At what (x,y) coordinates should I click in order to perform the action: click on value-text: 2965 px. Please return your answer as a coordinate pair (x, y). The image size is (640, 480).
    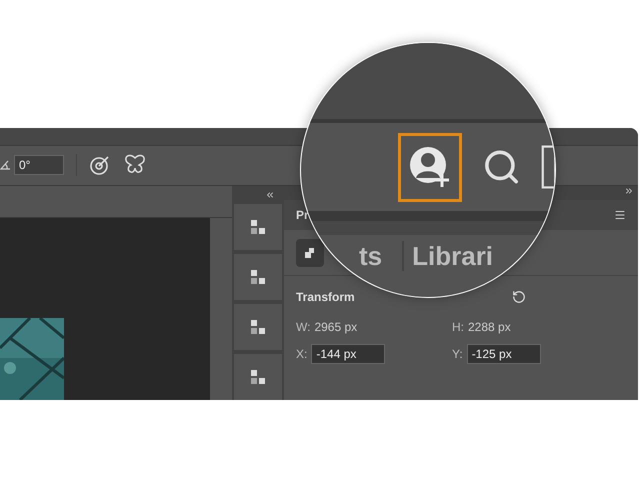
    Looking at the image, I should click on (336, 327).